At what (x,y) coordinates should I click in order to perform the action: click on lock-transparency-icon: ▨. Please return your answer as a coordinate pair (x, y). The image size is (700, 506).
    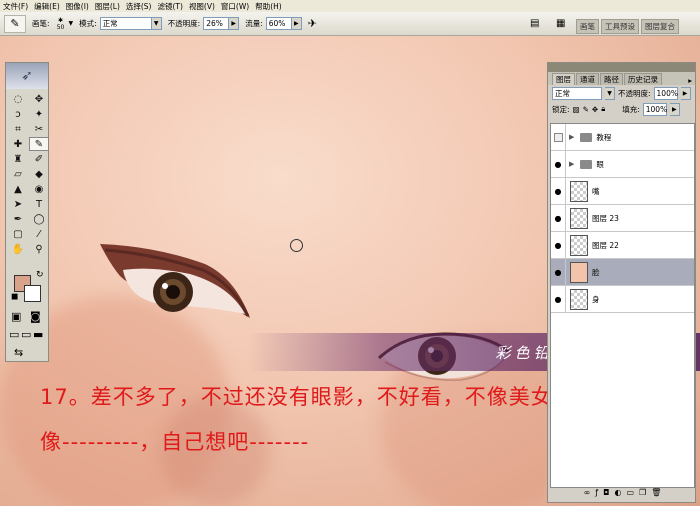
    Looking at the image, I should click on (576, 109).